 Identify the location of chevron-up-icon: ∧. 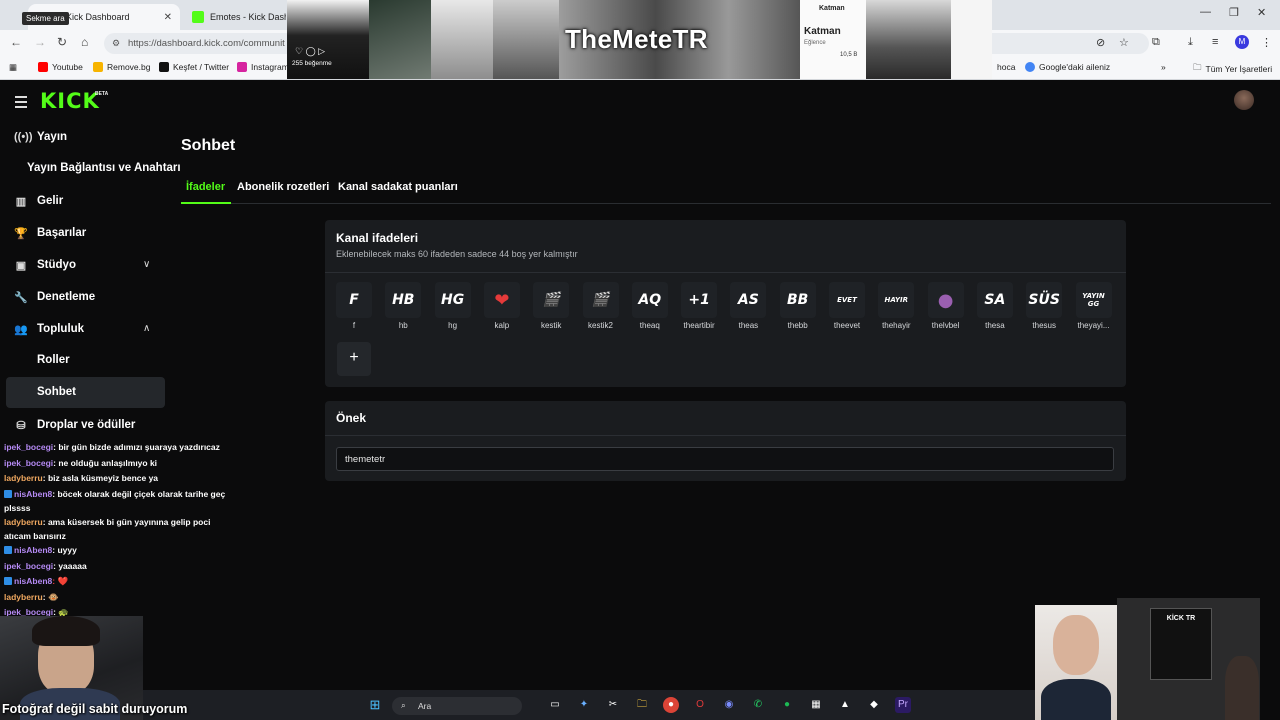
(146, 328).